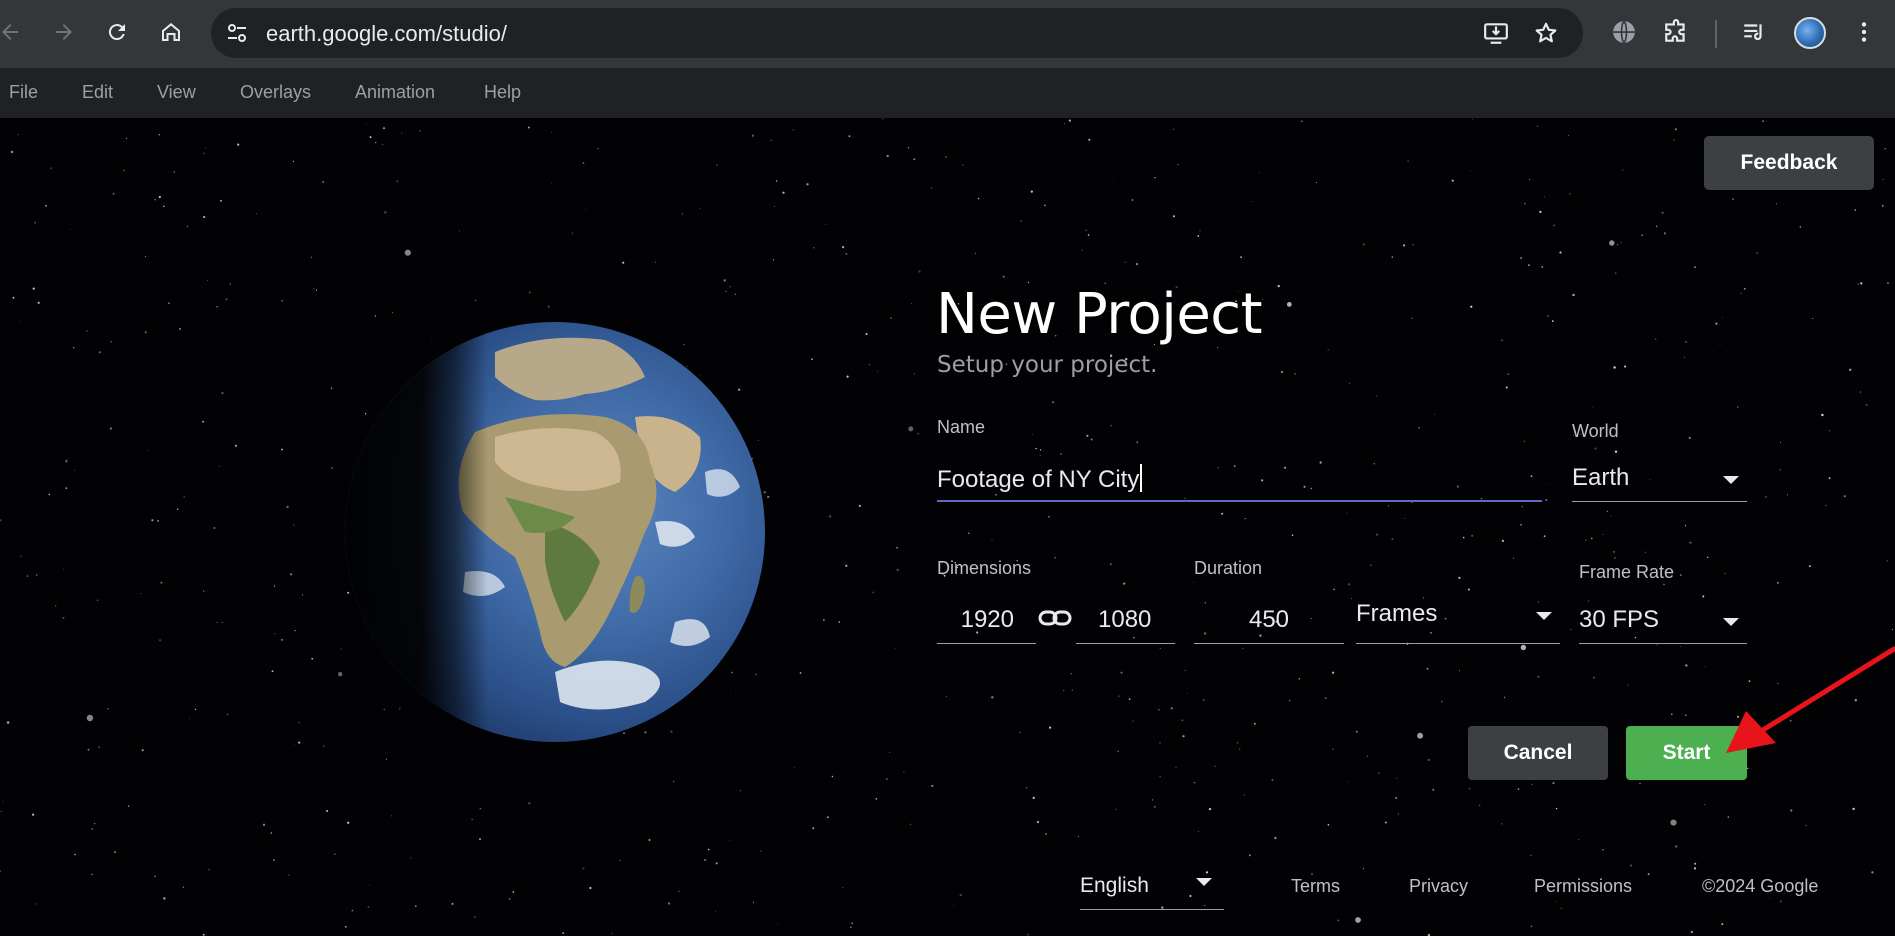 Image resolution: width=1895 pixels, height=936 pixels. What do you see at coordinates (1038, 479) in the screenshot?
I see `name-input-value: Footage of NY City` at bounding box center [1038, 479].